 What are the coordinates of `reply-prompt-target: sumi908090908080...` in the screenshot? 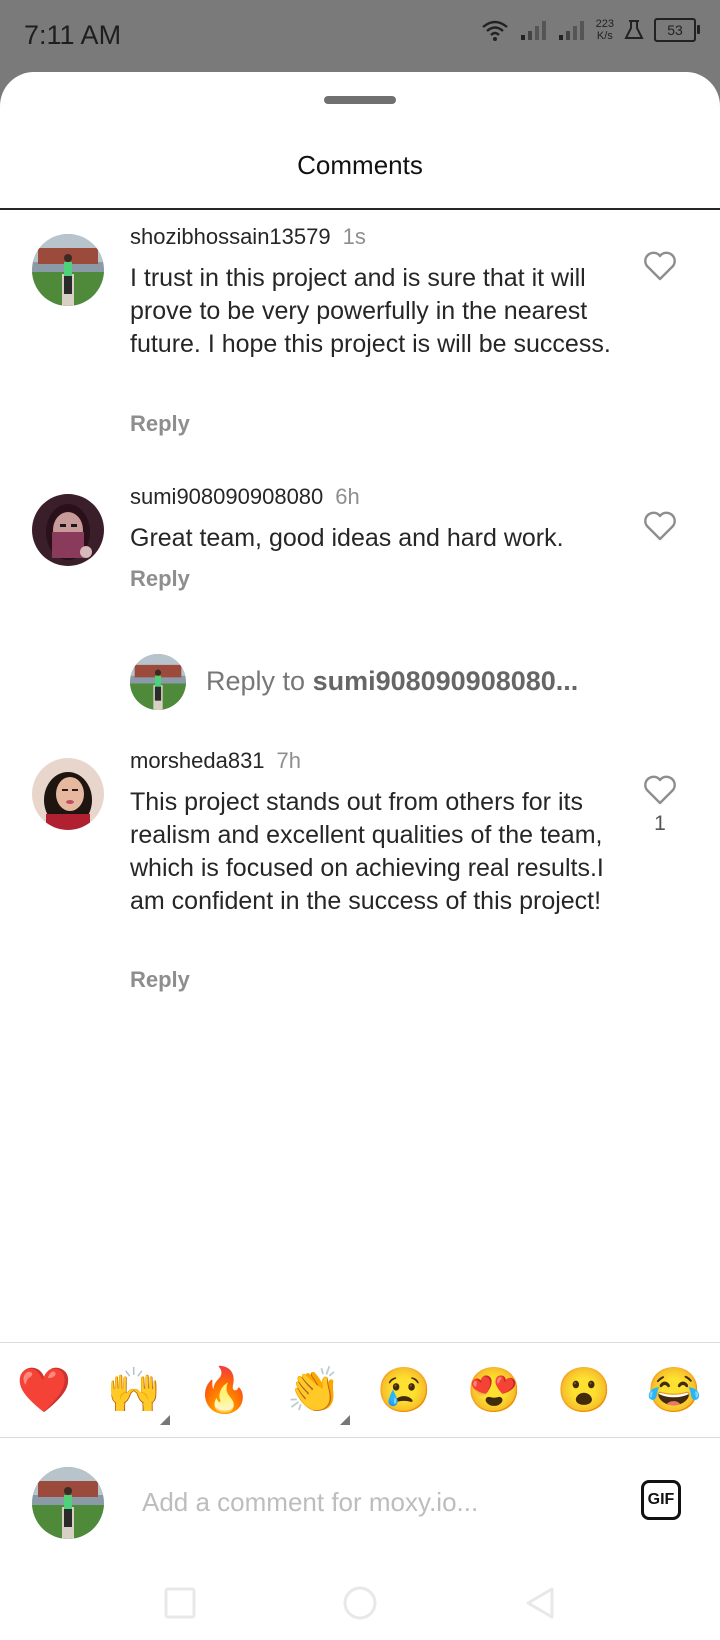 It's located at (445, 681).